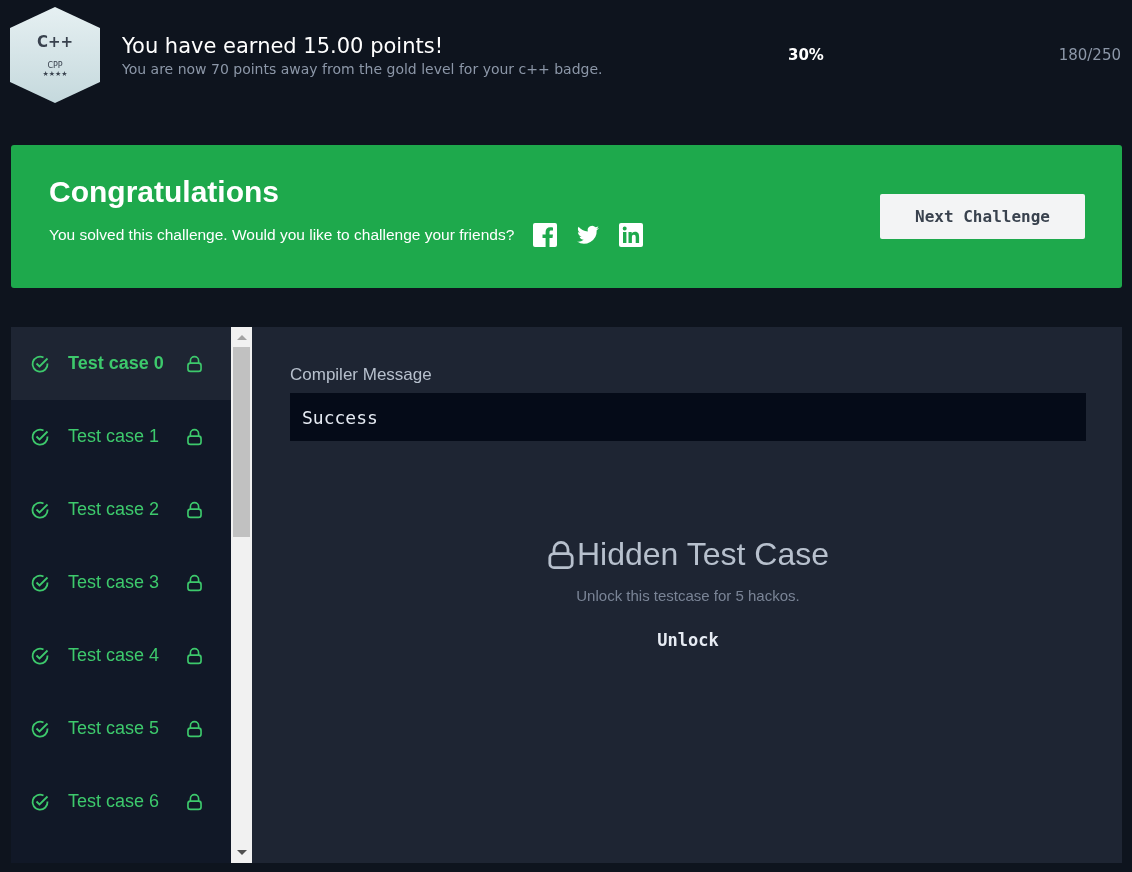 The image size is (1132, 872). What do you see at coordinates (282, 235) in the screenshot?
I see `banner-message: You solved this challenge. Would you like to challenge your friends?` at bounding box center [282, 235].